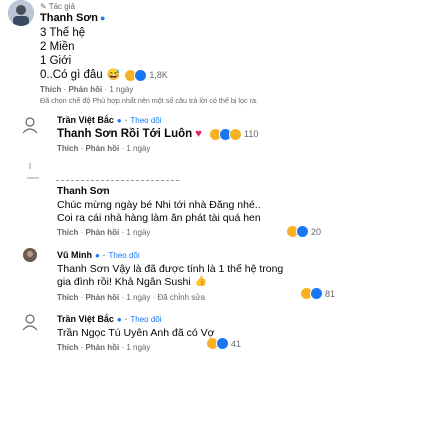  I want to click on comment-line: 3 Thế hệ, so click(63, 33).